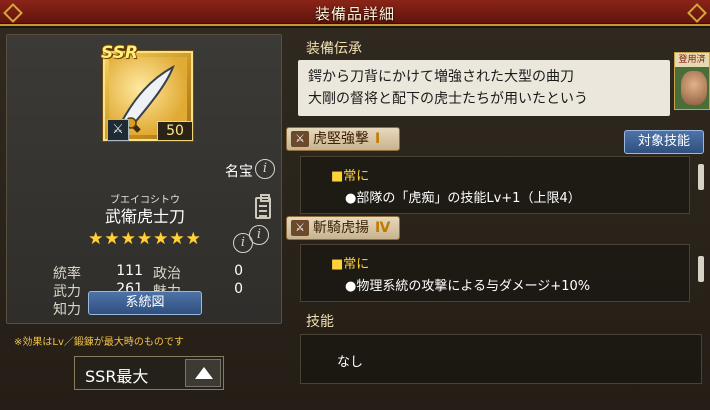 Image resolution: width=710 pixels, height=410 pixels. What do you see at coordinates (98, 272) in the screenshot?
I see `stat-leadership: 統率 111` at bounding box center [98, 272].